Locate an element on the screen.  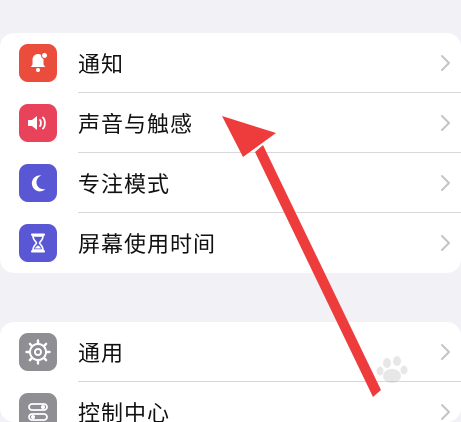
notifications-tile is located at coordinates (38, 63).